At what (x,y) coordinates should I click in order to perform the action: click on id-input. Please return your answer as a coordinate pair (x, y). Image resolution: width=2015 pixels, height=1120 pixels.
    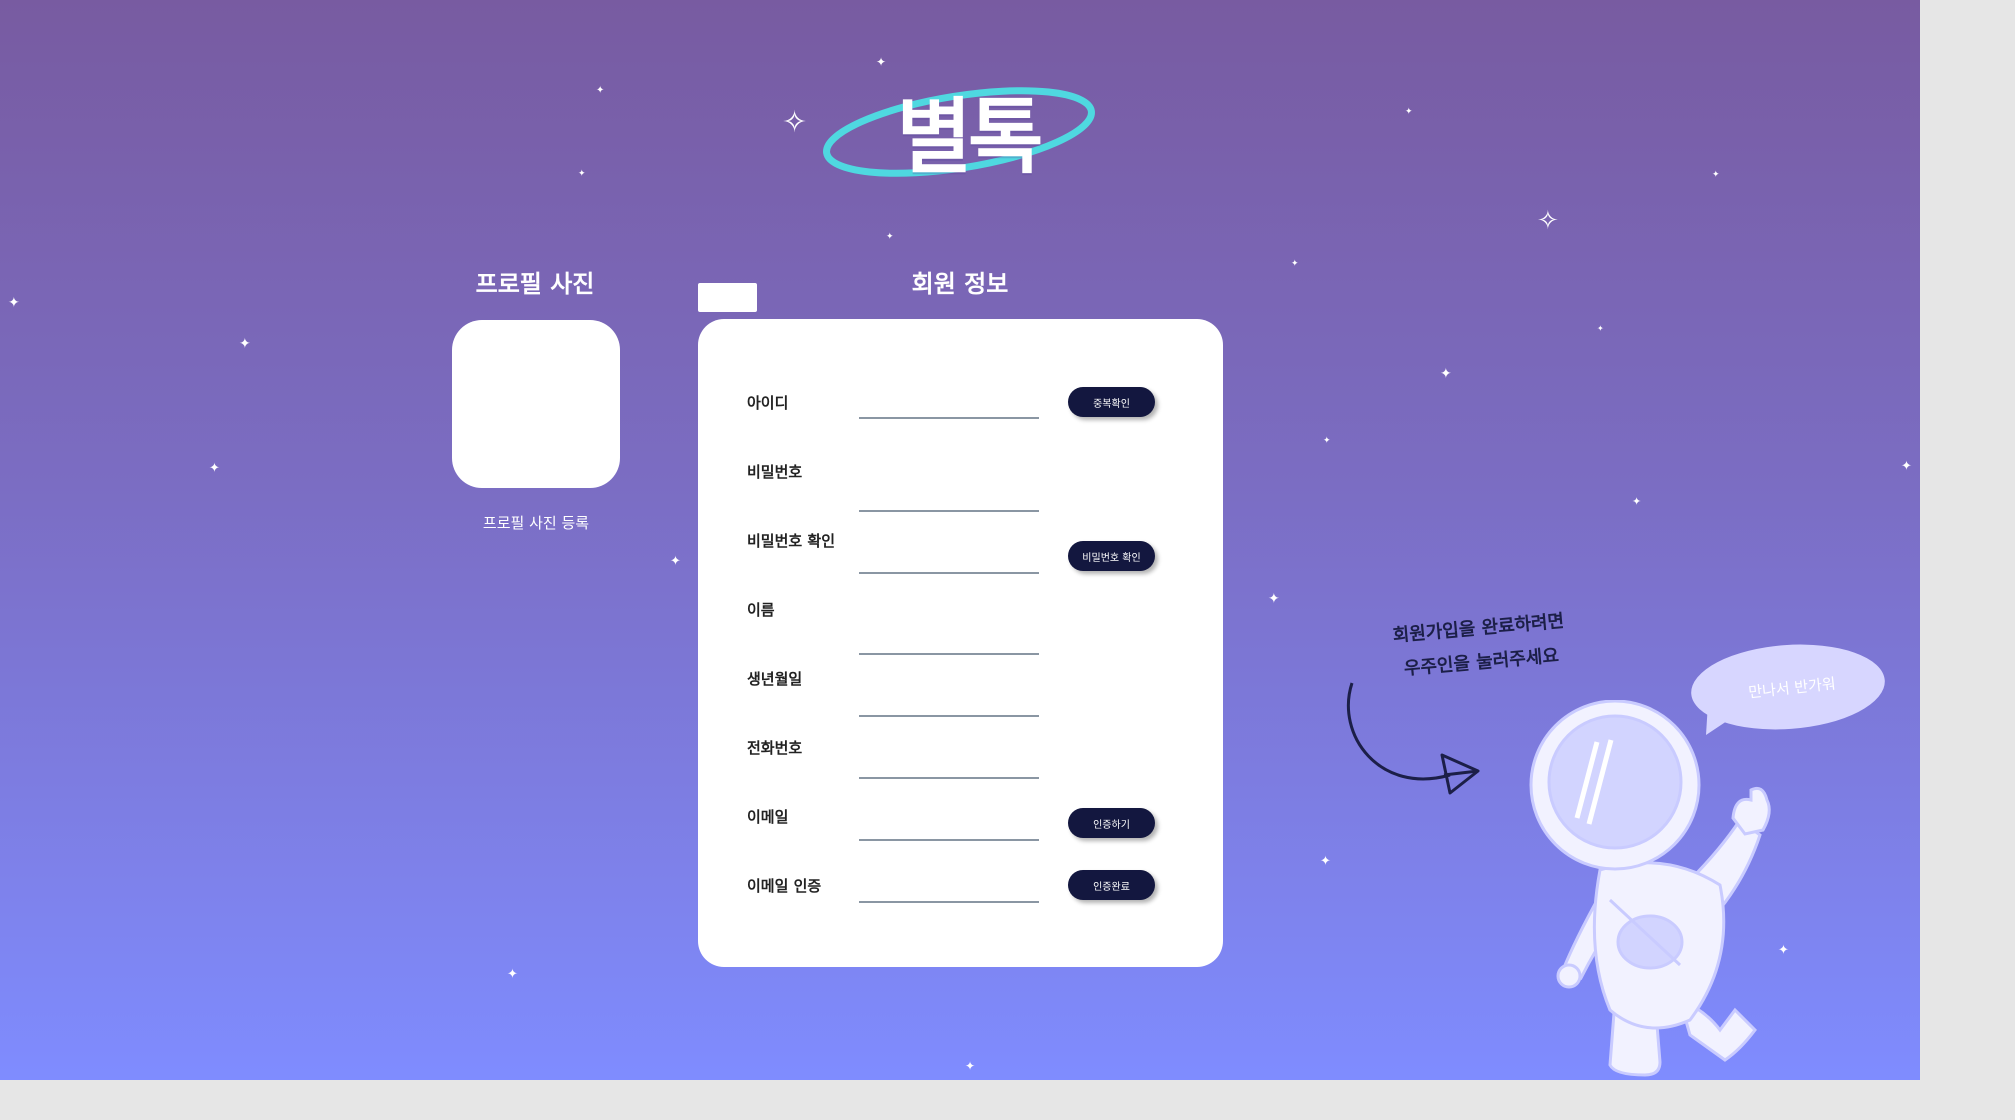
    Looking at the image, I should click on (949, 404).